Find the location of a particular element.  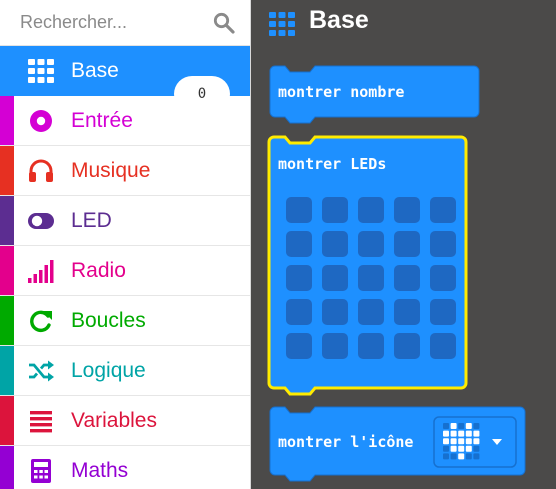

show-leds-label: montrer LEDs is located at coordinates (332, 164).